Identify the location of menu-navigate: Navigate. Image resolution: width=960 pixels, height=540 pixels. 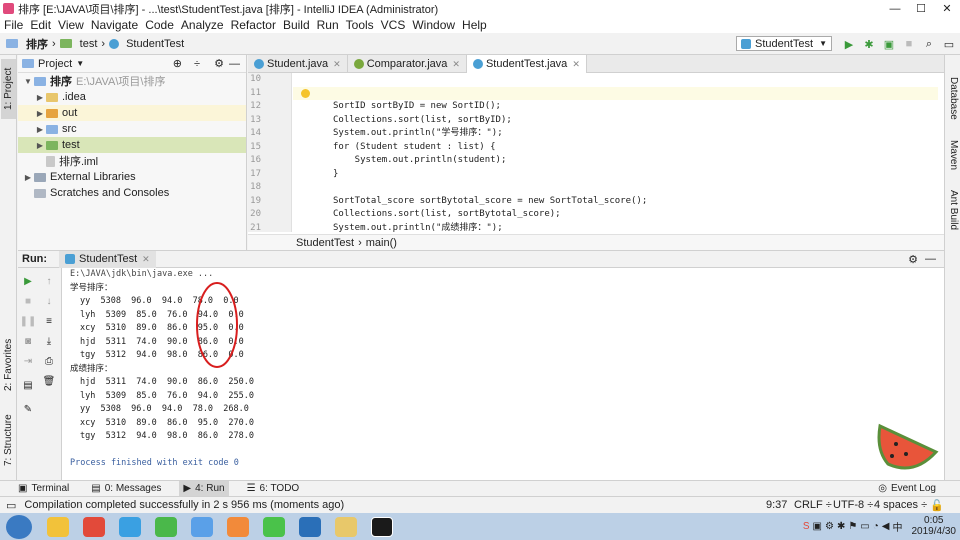
(114, 25).